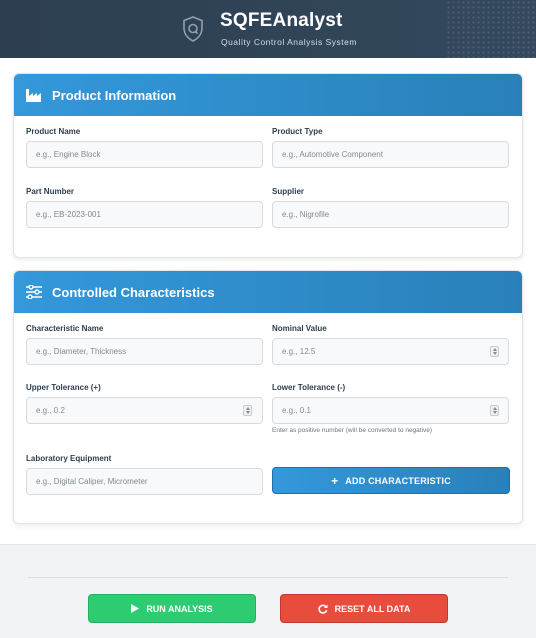 This screenshot has height=638, width=536. I want to click on product-type-label: Product Type, so click(297, 131).